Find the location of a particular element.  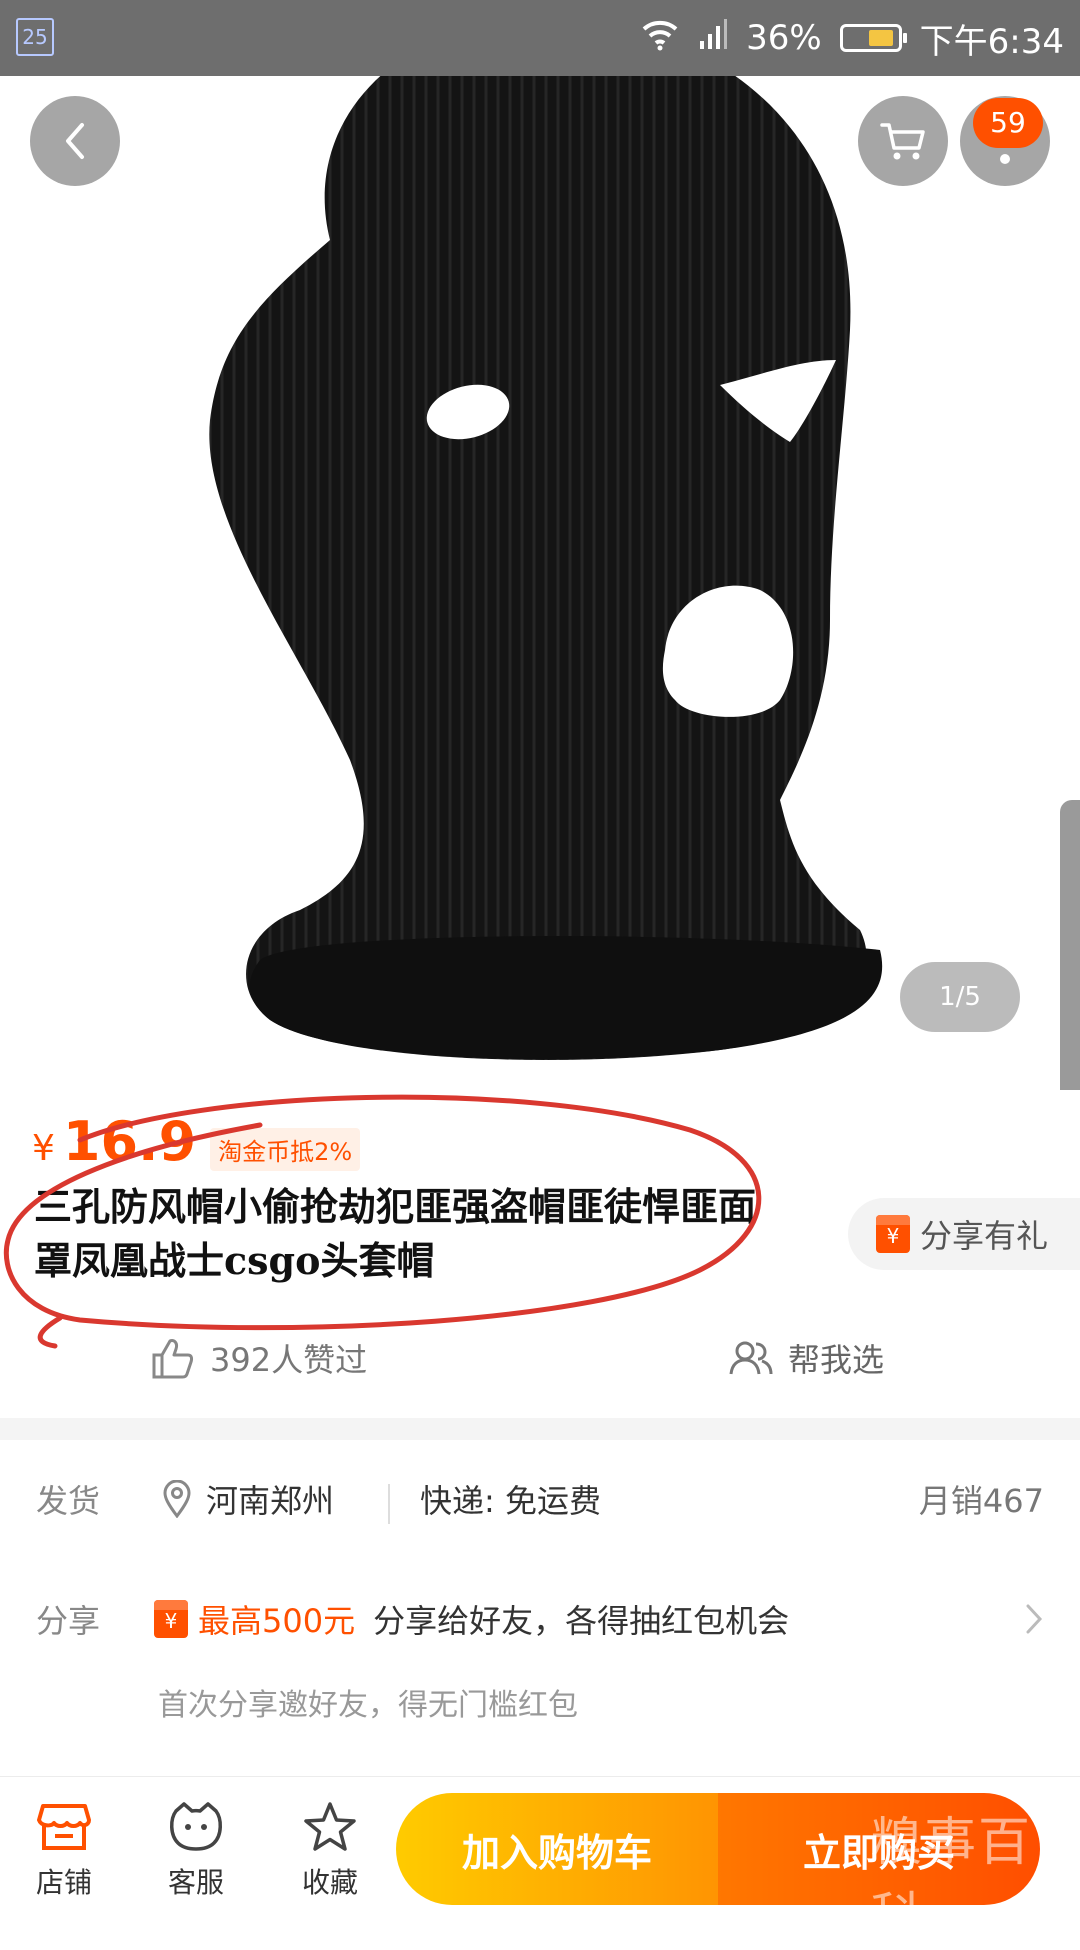

monthly-sales: 月销467 is located at coordinates (981, 1501).